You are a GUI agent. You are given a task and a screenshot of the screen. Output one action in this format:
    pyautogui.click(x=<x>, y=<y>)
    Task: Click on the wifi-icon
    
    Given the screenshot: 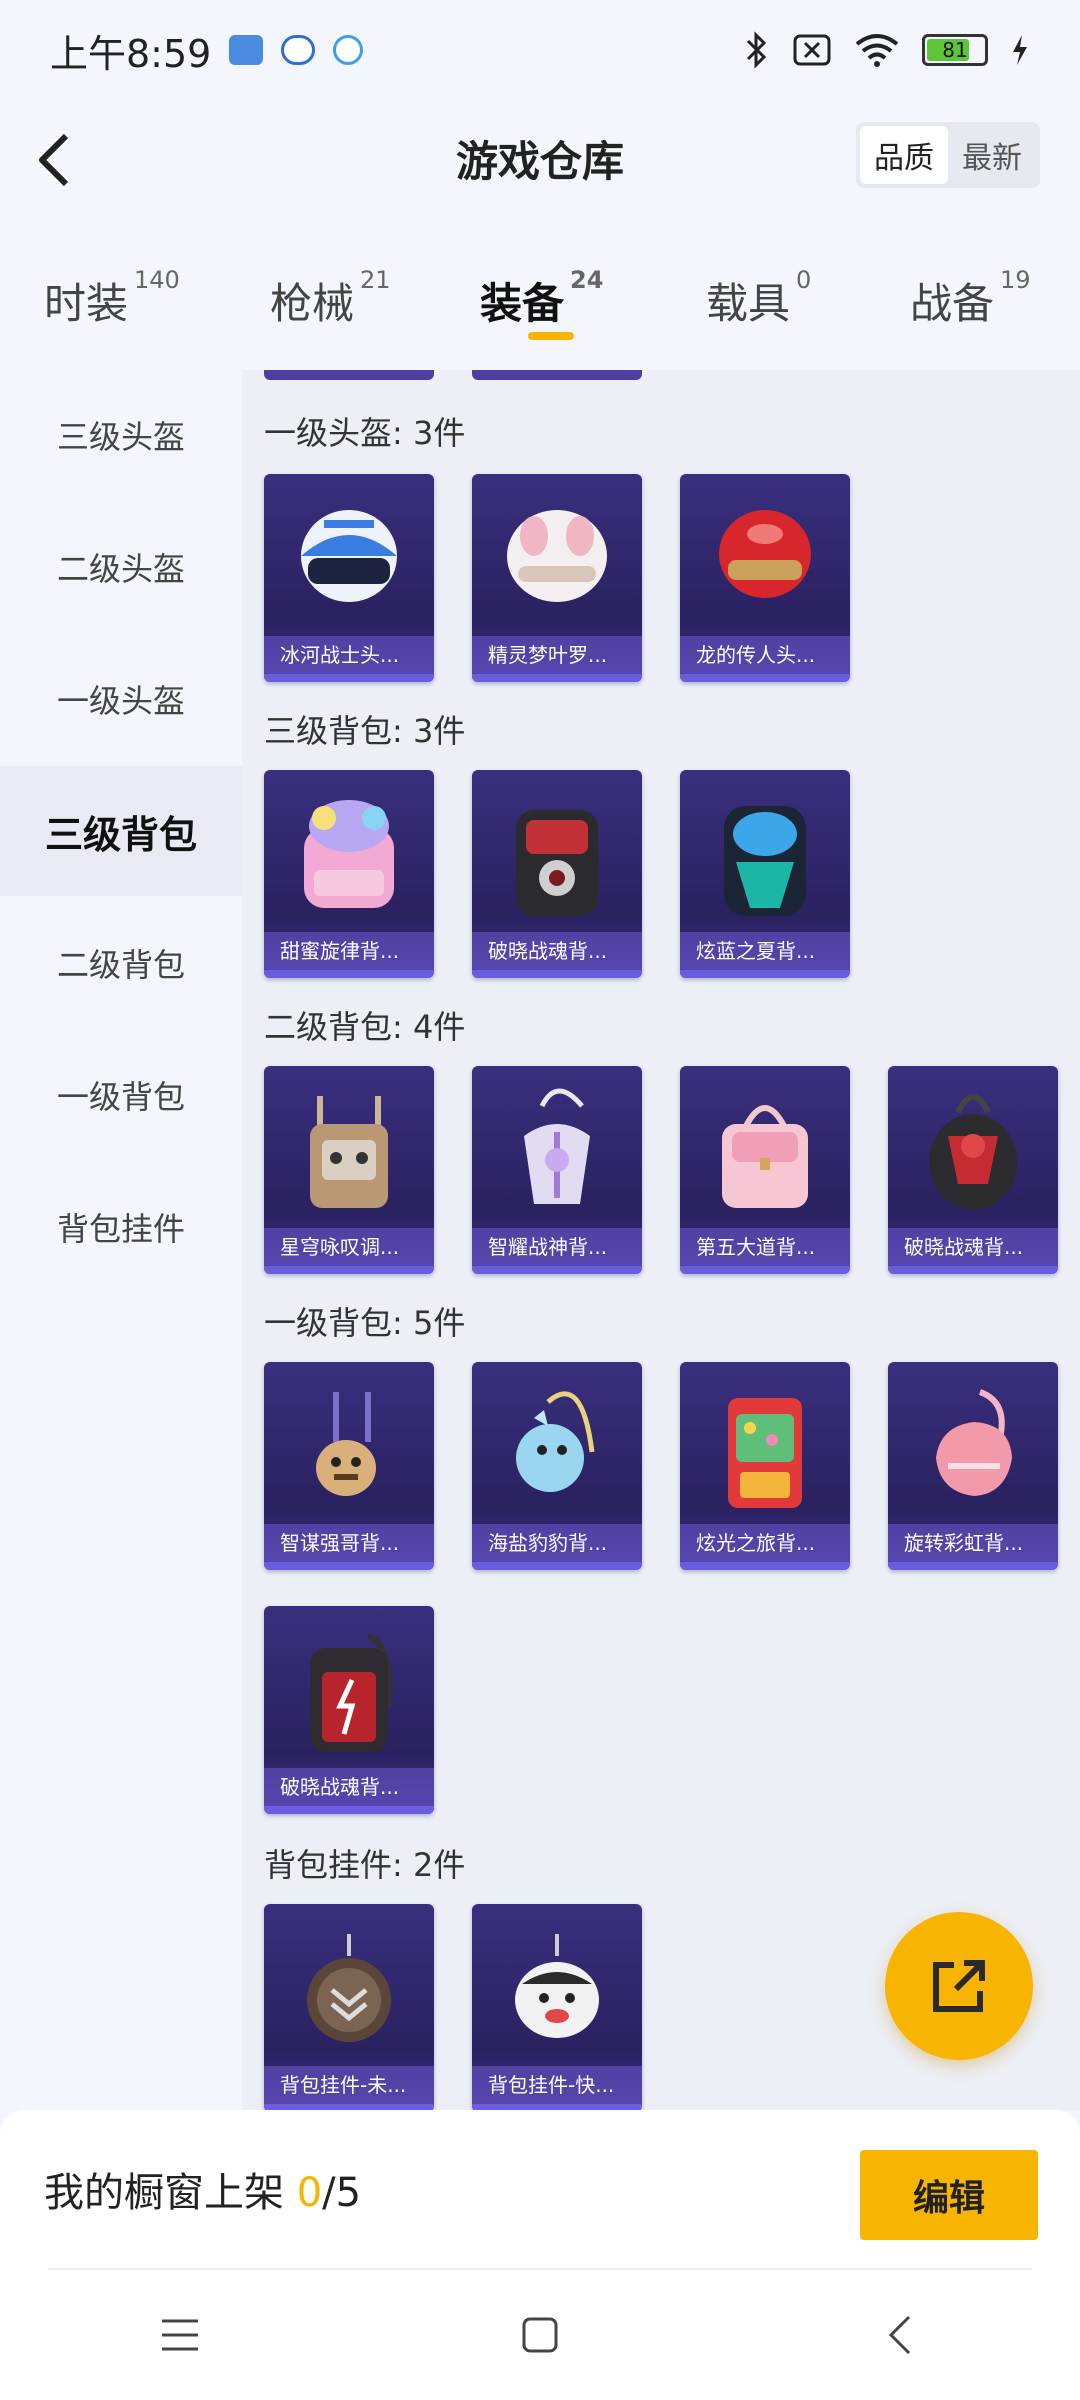 What is the action you would take?
    pyautogui.click(x=877, y=50)
    